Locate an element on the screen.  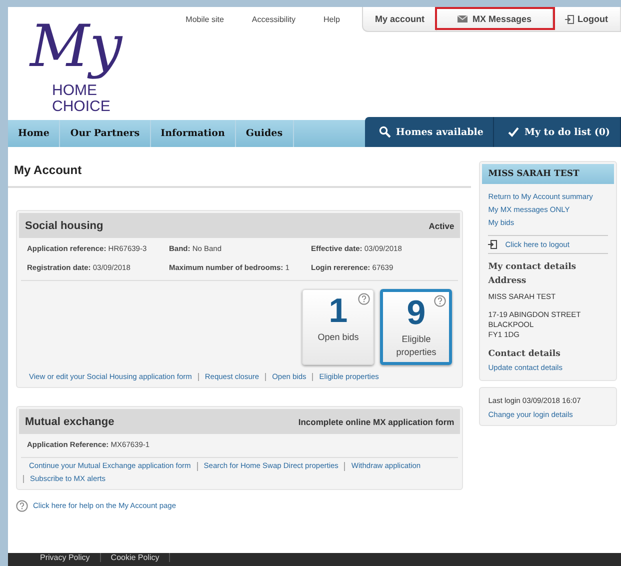
card-status: Active is located at coordinates (441, 225).